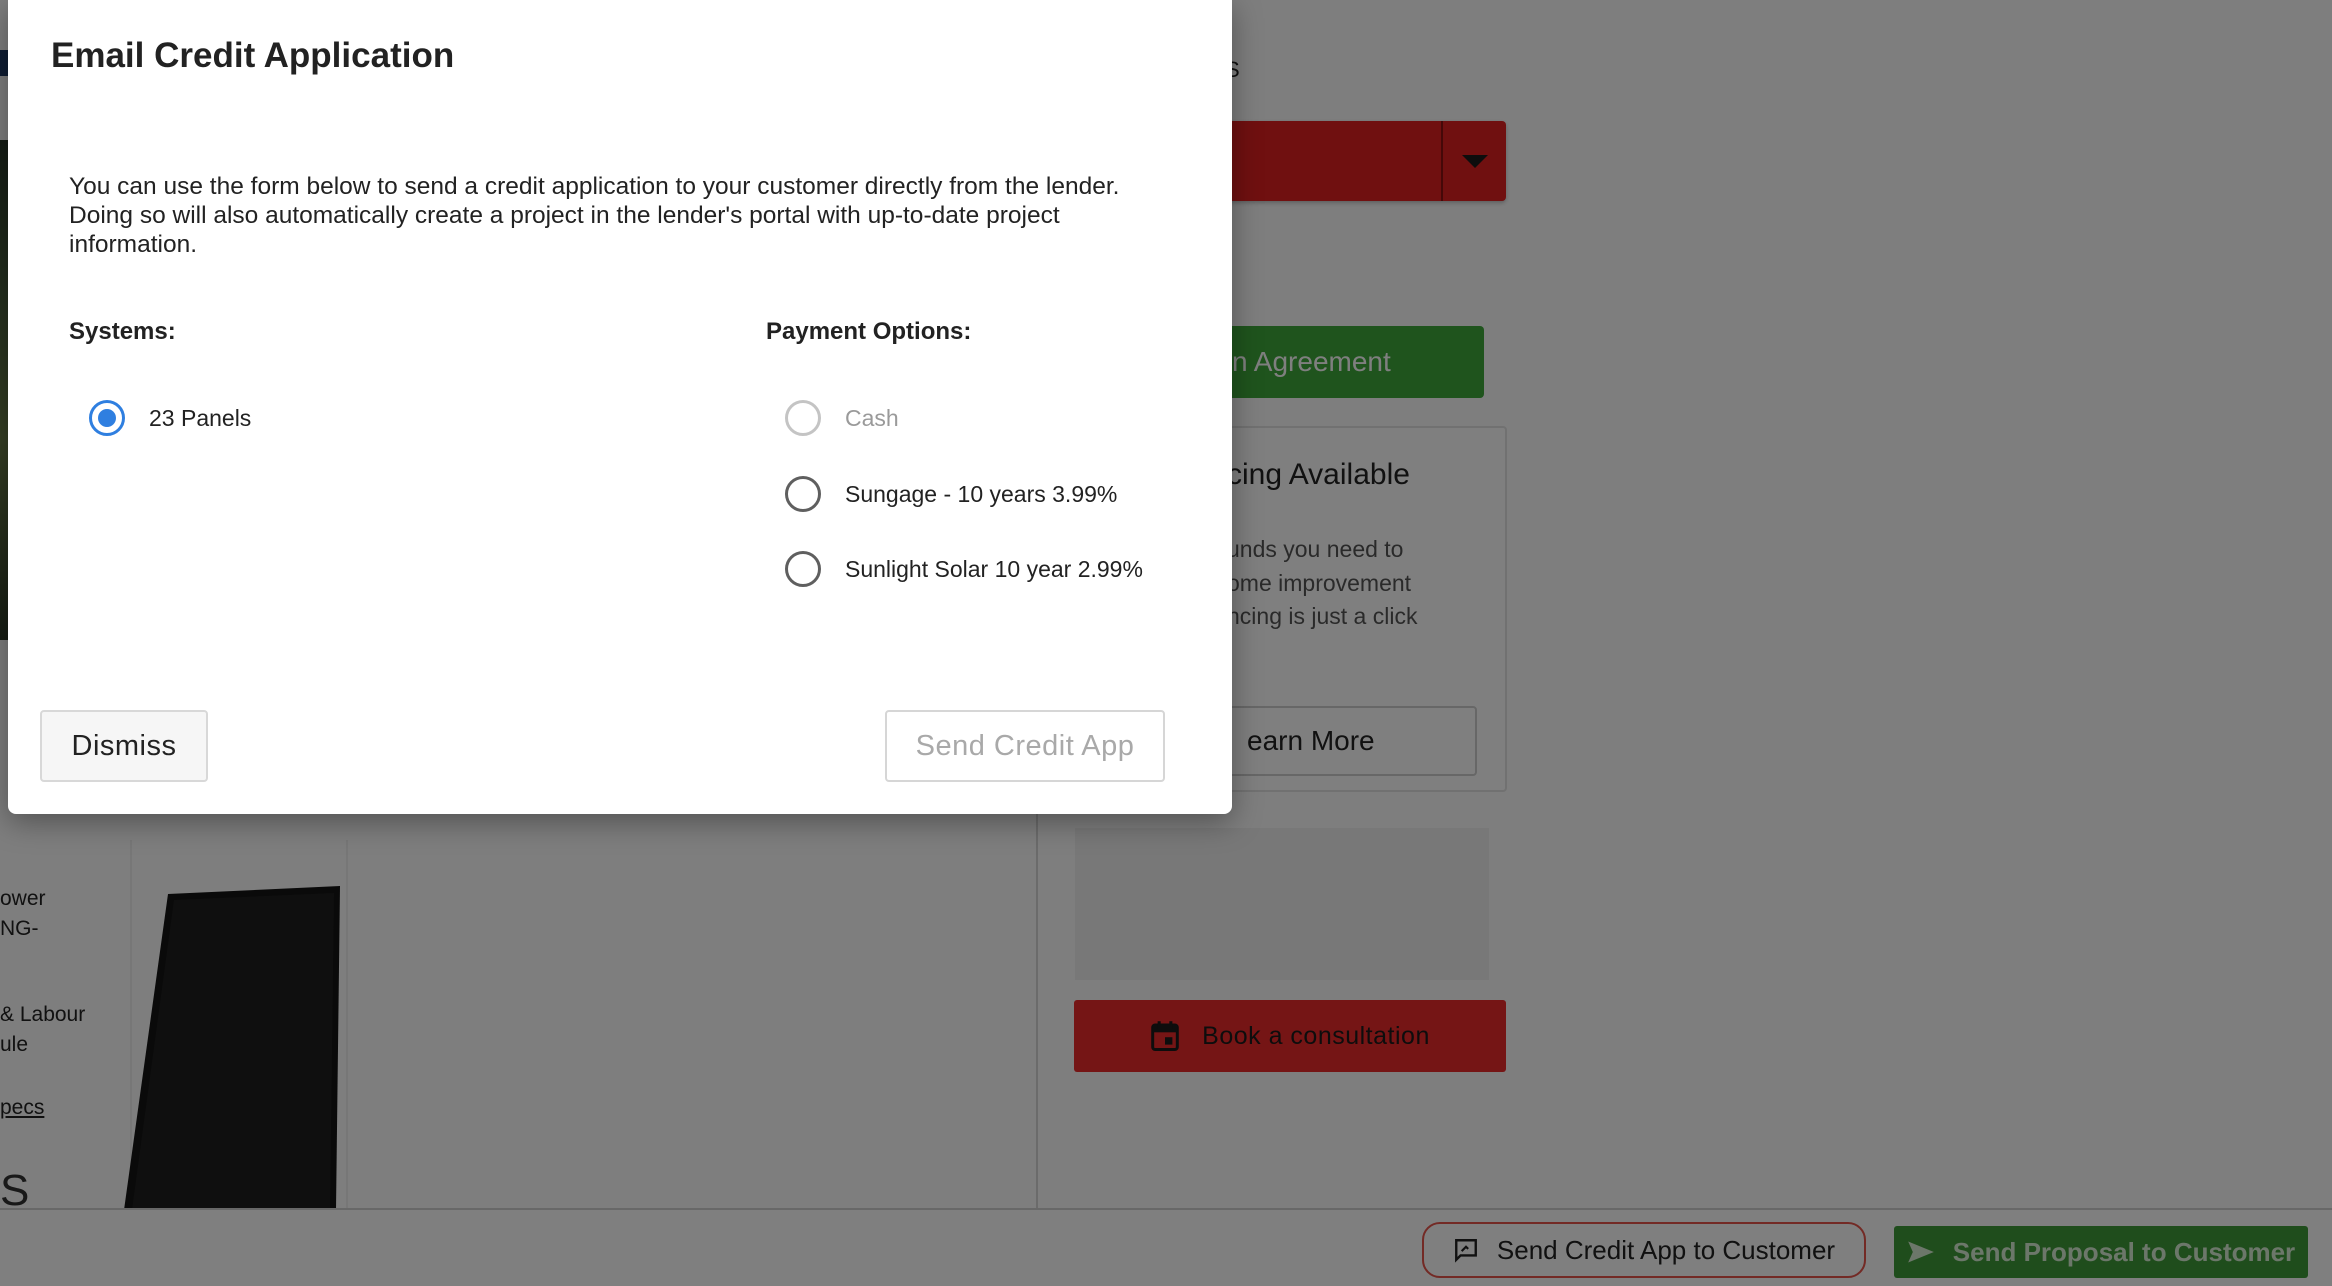 The width and height of the screenshot is (2332, 1286). Describe the element at coordinates (994, 568) in the screenshot. I see `payment-option-label: Sunlight Solar 10 year 2.99%` at that location.